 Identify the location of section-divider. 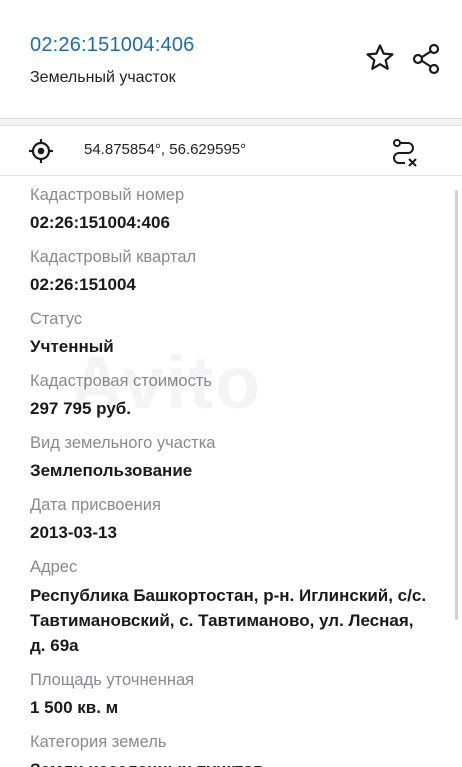
(231, 122).